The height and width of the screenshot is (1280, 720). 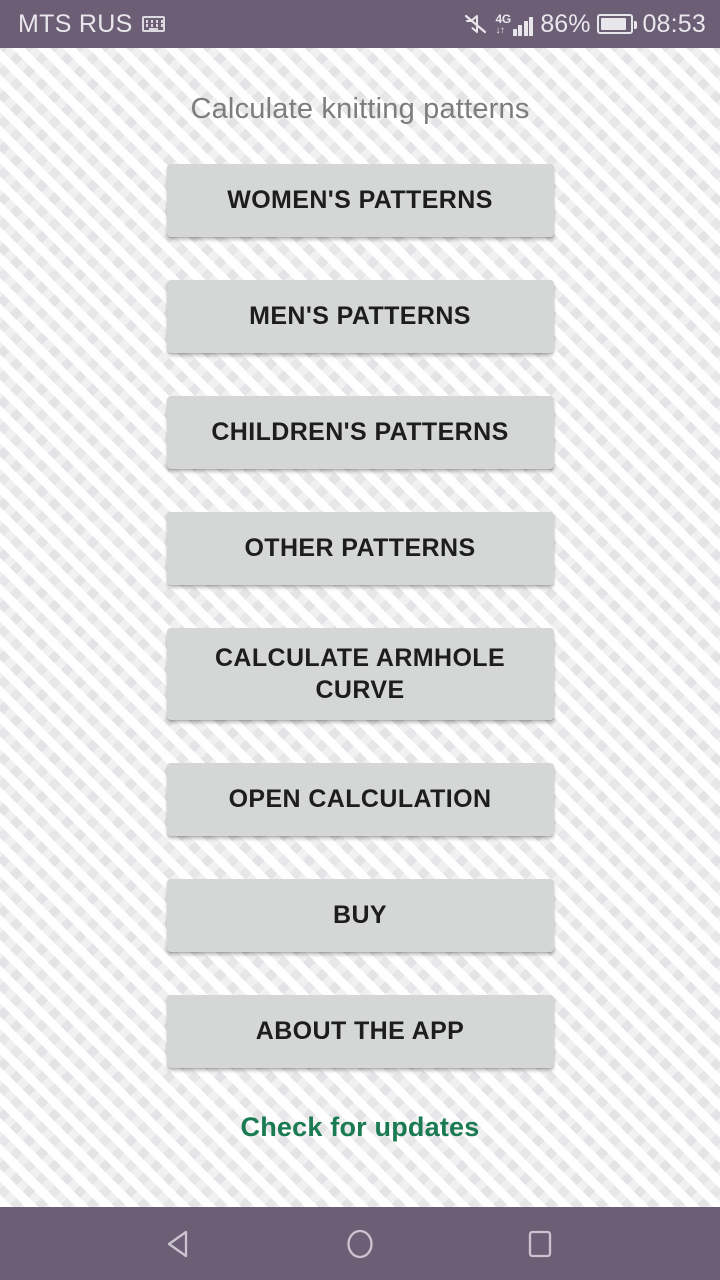 I want to click on other-patterns-button: OTHER PATTERNS, so click(x=360, y=548).